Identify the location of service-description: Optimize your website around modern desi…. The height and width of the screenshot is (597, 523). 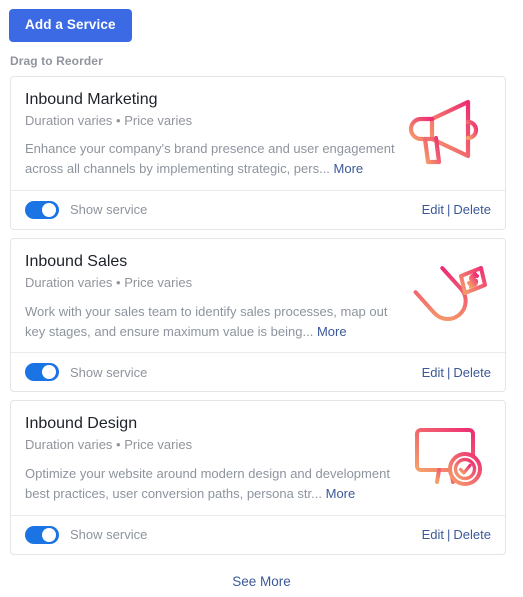
(210, 484).